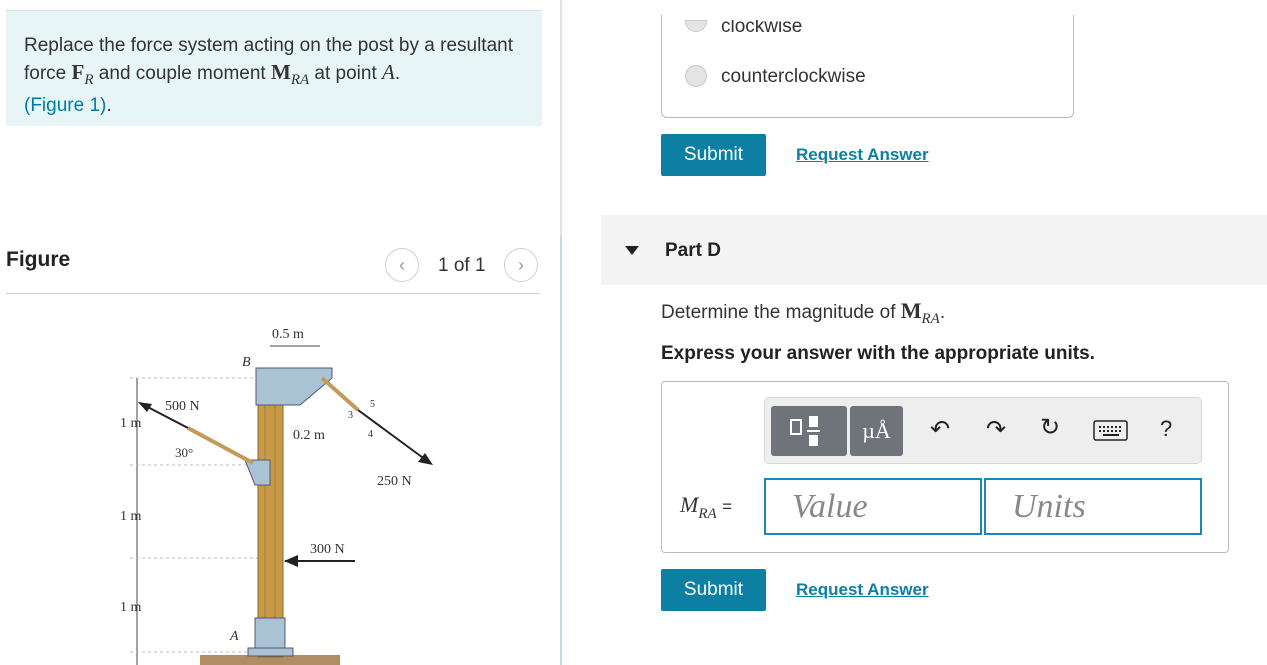  What do you see at coordinates (182, 406) in the screenshot?
I see `force-500-label: 500 N` at bounding box center [182, 406].